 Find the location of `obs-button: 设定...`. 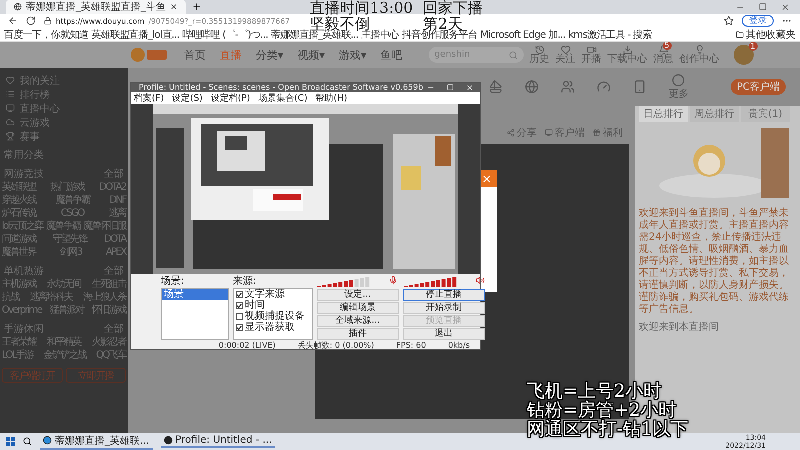

obs-button: 设定... is located at coordinates (358, 295).